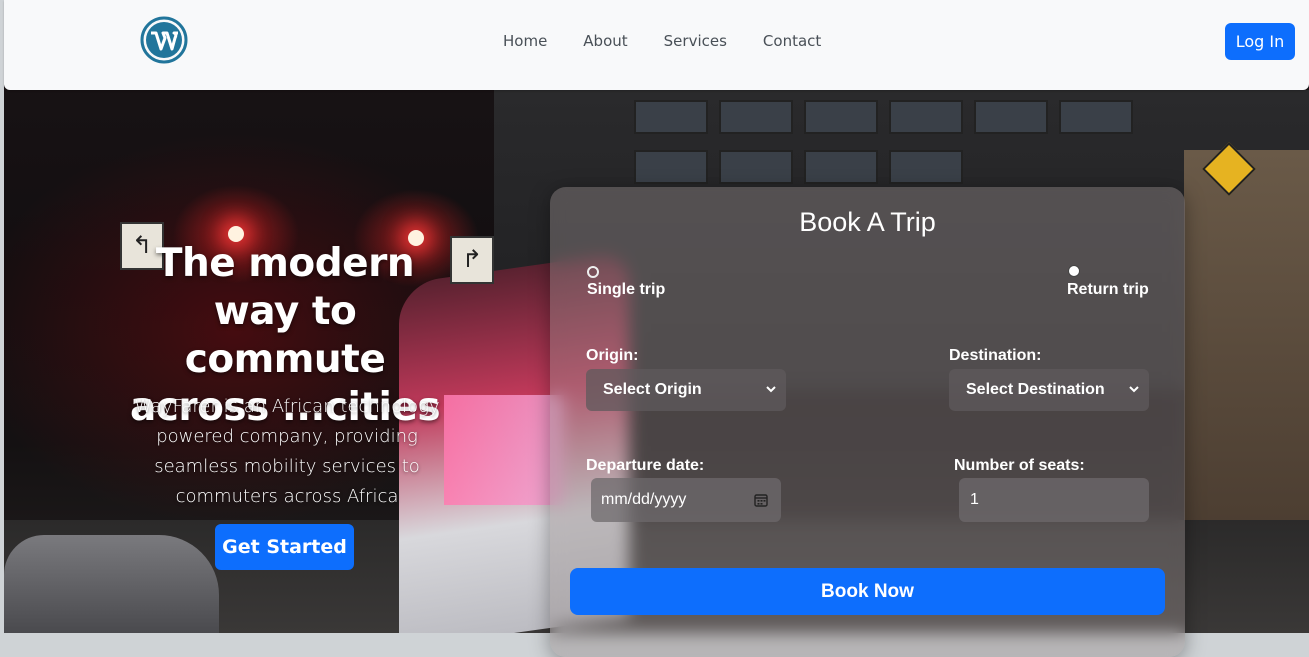 The height and width of the screenshot is (657, 1309). What do you see at coordinates (1246, 350) in the screenshot?
I see `background-building-right` at bounding box center [1246, 350].